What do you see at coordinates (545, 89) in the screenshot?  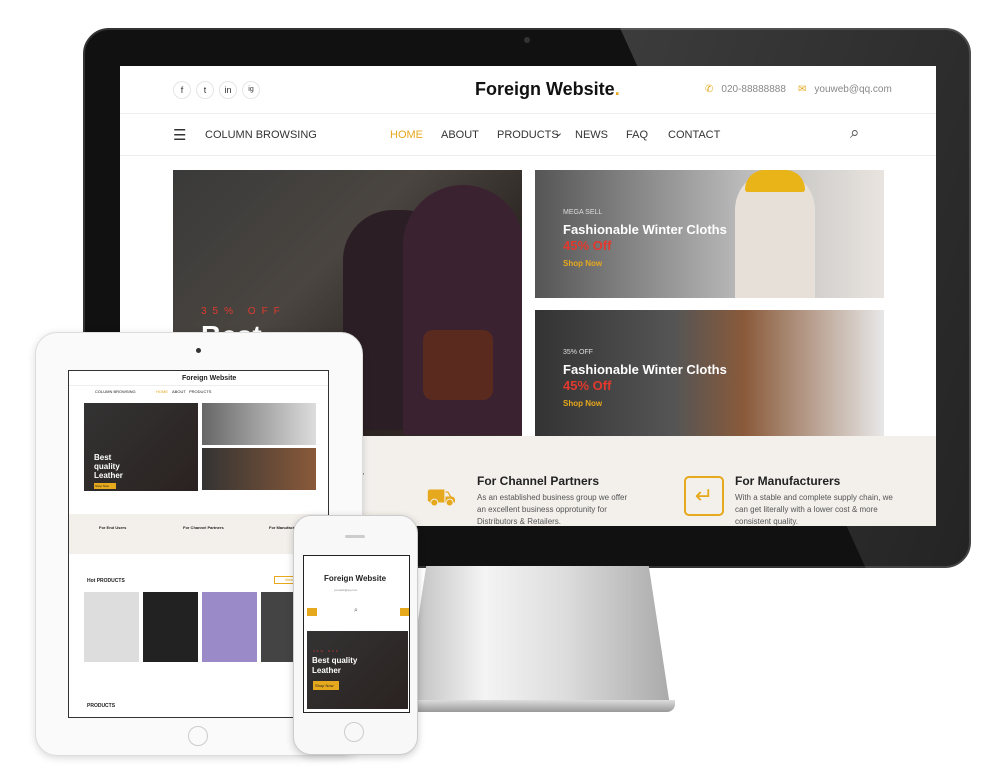 I see `logo-text: Foreign Website` at bounding box center [545, 89].